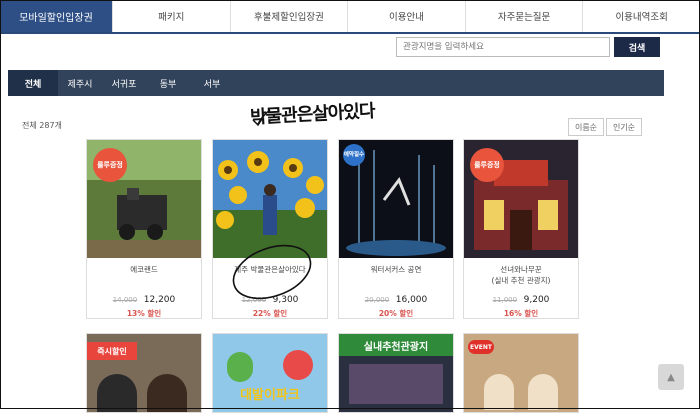  What do you see at coordinates (523, 16) in the screenshot?
I see `nav-item-faq: 자주묻는질문` at bounding box center [523, 16].